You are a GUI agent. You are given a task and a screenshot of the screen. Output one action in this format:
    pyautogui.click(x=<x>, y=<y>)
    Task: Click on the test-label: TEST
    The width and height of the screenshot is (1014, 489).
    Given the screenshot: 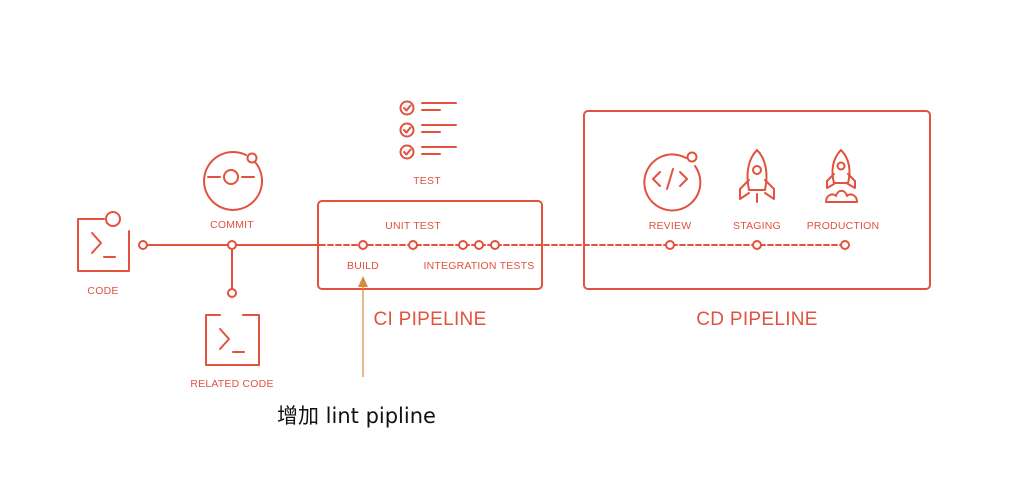 What is the action you would take?
    pyautogui.click(x=427, y=181)
    